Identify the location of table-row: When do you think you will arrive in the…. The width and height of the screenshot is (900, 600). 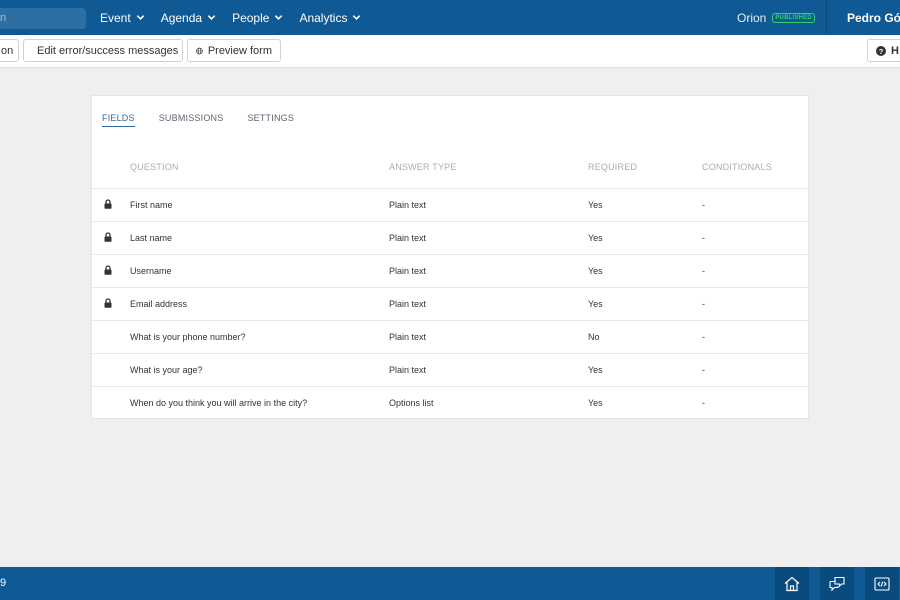
(451, 402).